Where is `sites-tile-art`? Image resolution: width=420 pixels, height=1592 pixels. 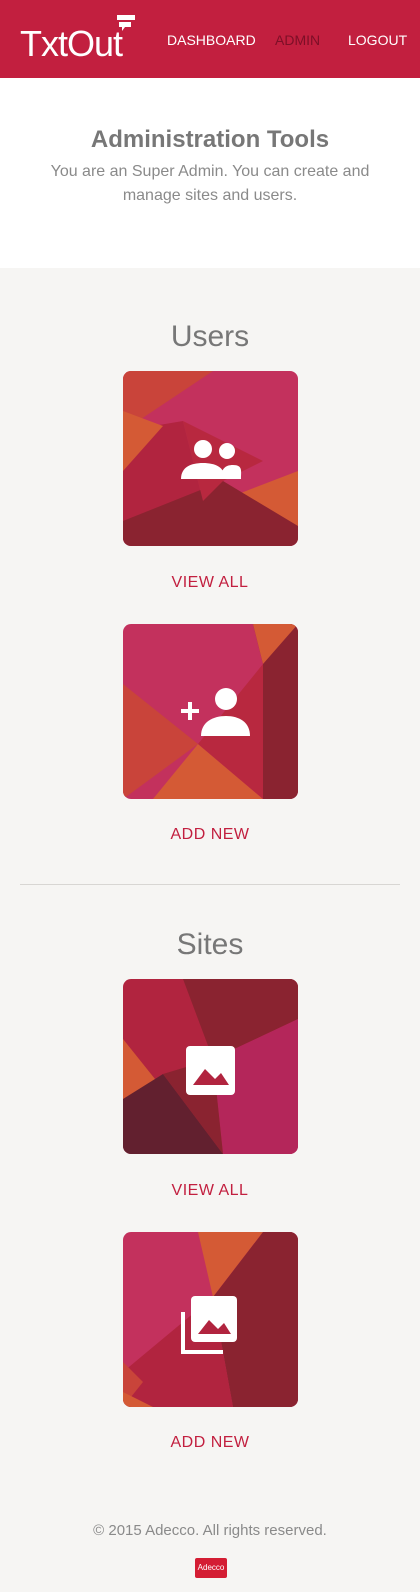
sites-tile-art is located at coordinates (210, 1066).